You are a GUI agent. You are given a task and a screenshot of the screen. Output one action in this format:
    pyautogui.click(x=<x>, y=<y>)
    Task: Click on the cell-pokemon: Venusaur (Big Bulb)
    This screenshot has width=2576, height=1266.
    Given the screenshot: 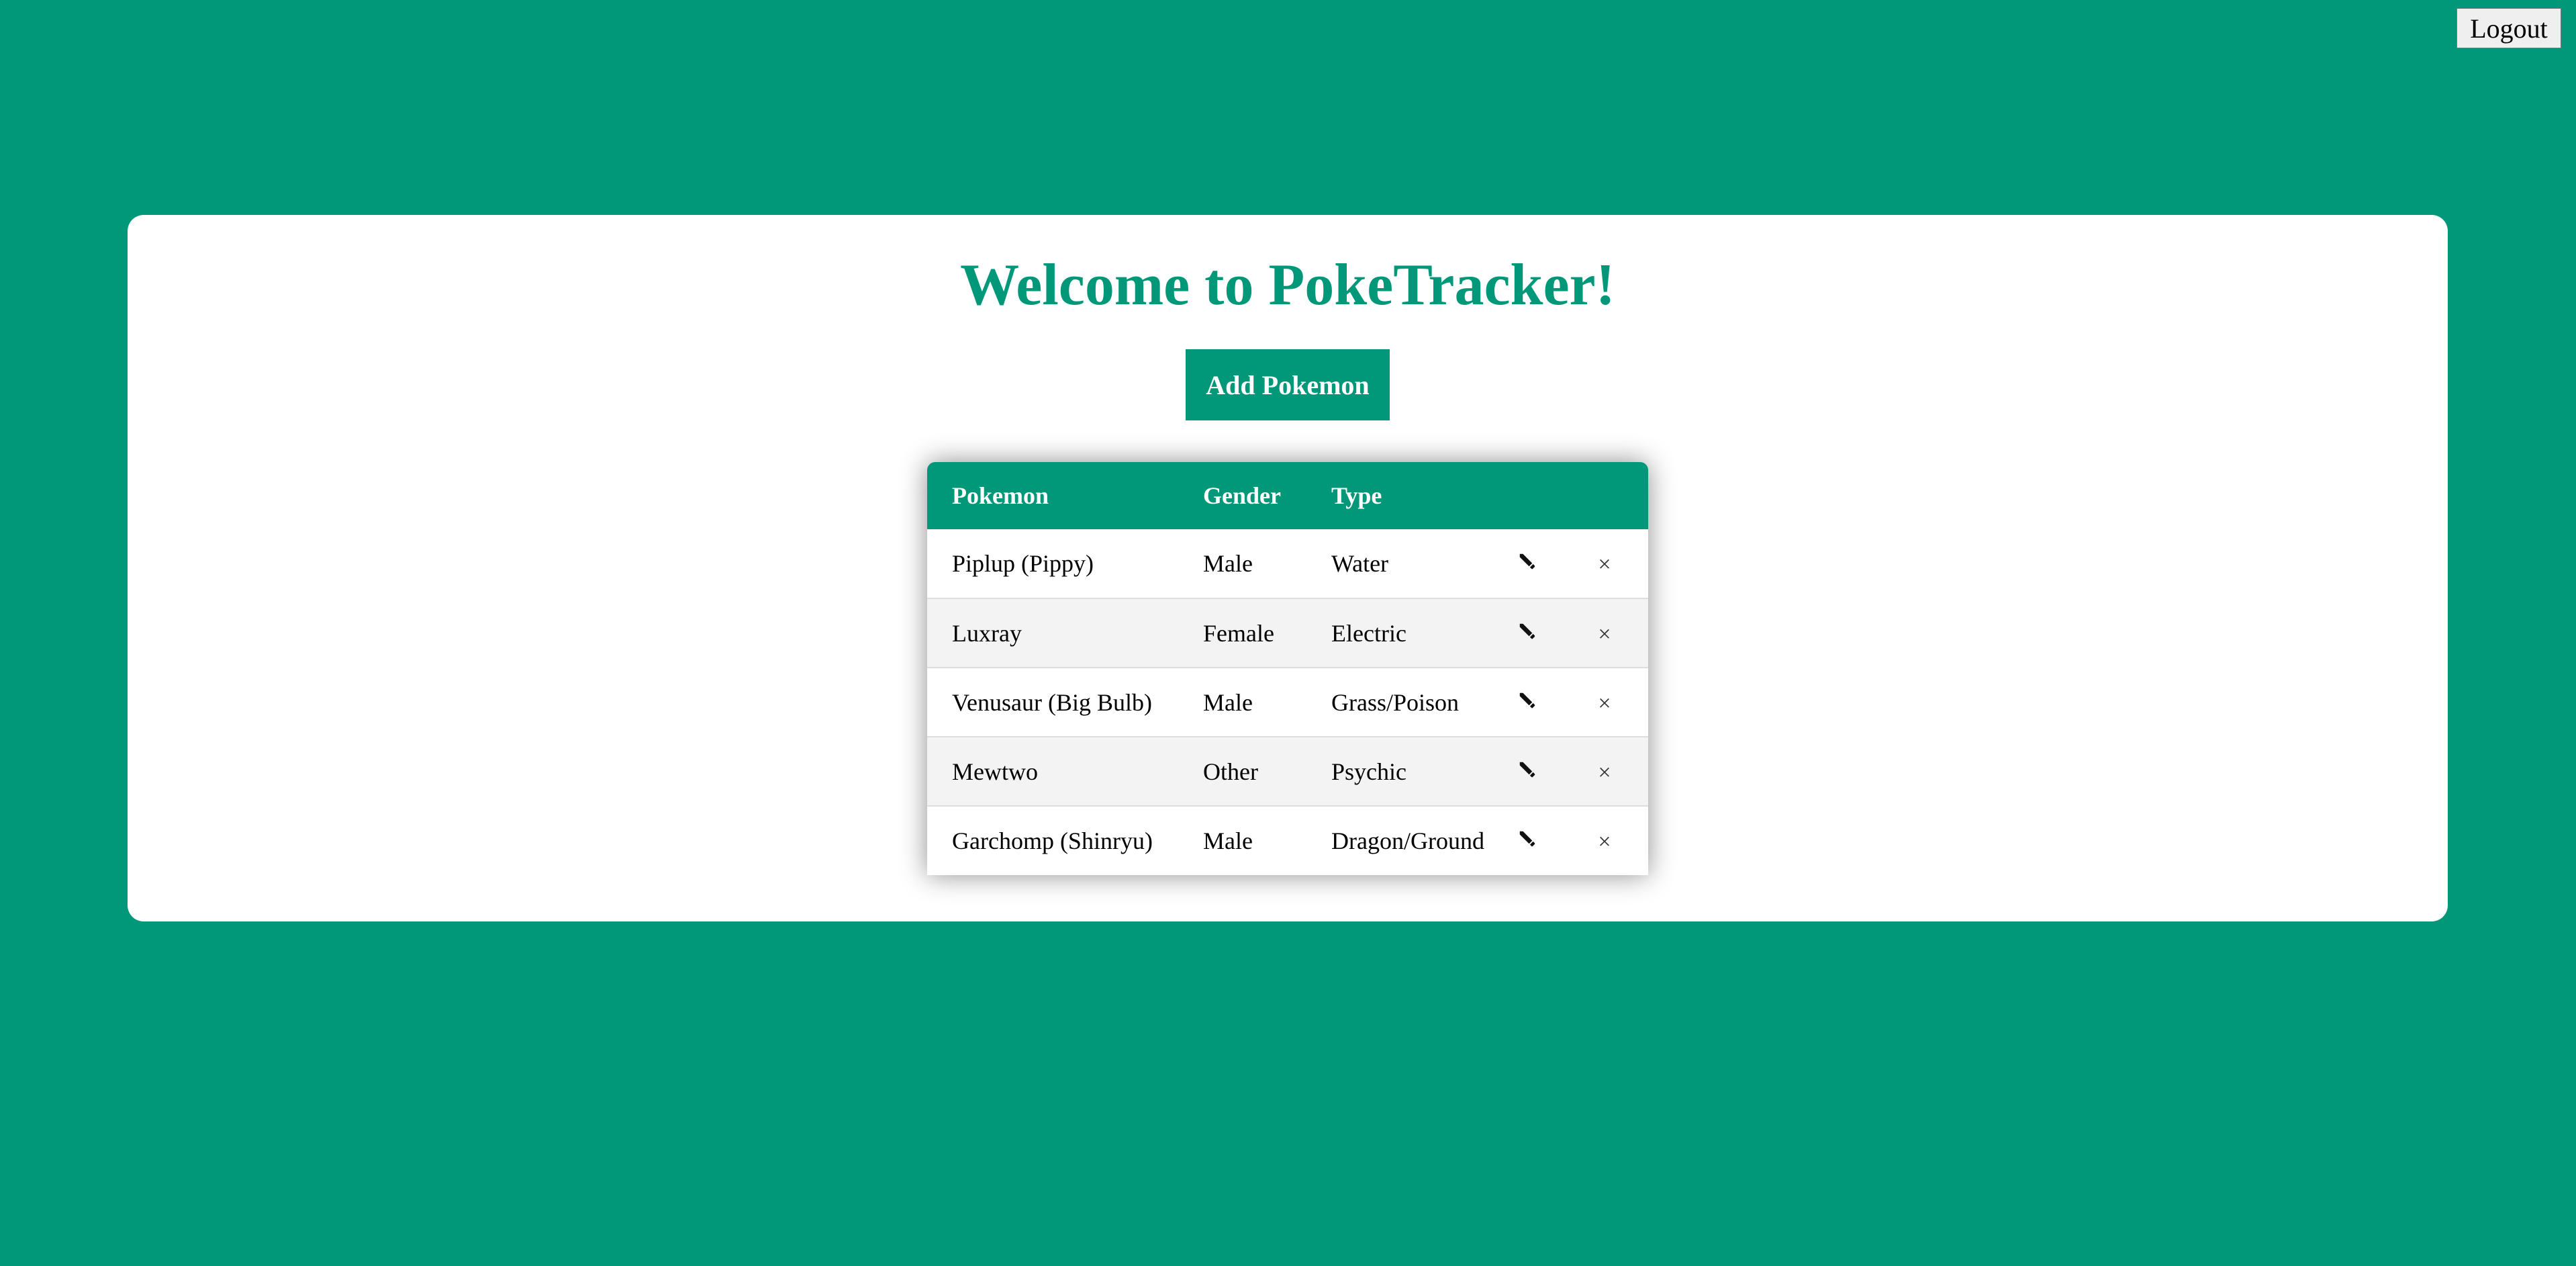 What is the action you would take?
    pyautogui.click(x=1052, y=702)
    